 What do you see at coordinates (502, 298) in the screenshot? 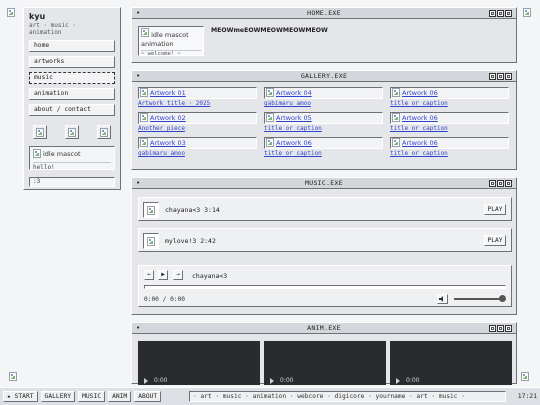
I see `volume-knob` at bounding box center [502, 298].